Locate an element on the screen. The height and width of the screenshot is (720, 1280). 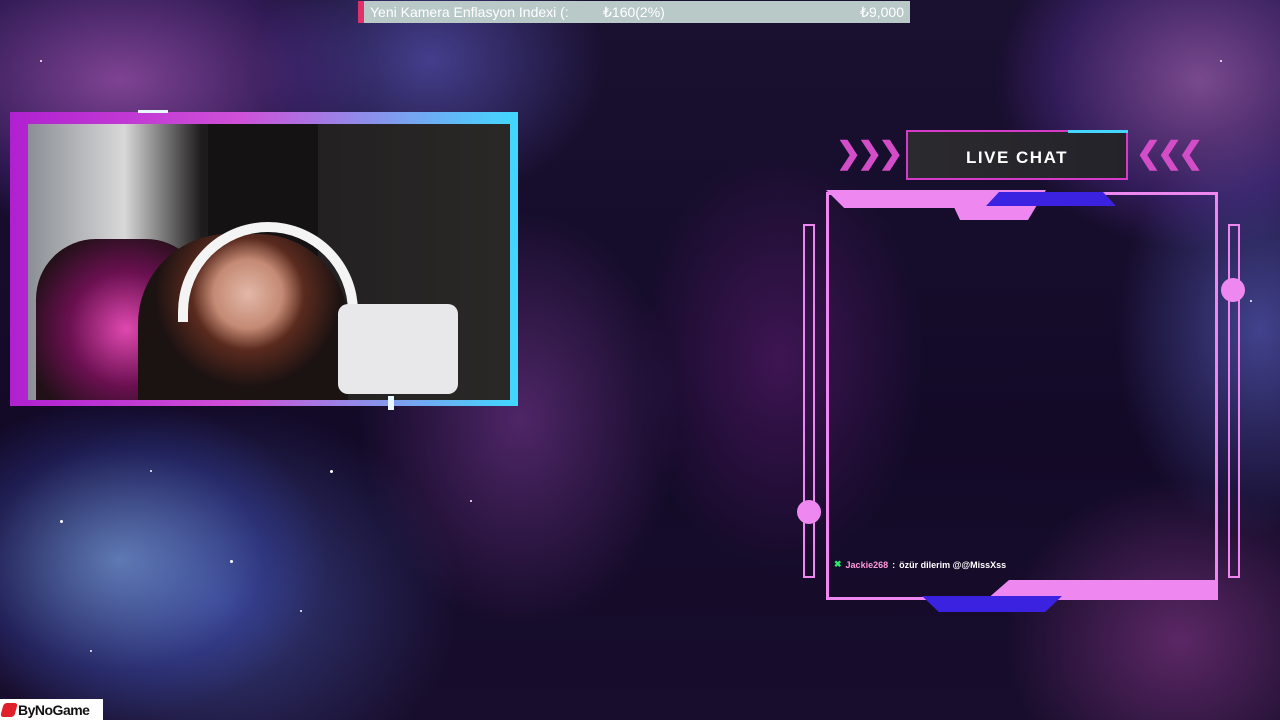
live-chat-header: LIVE CHAT is located at coordinates (1017, 155).